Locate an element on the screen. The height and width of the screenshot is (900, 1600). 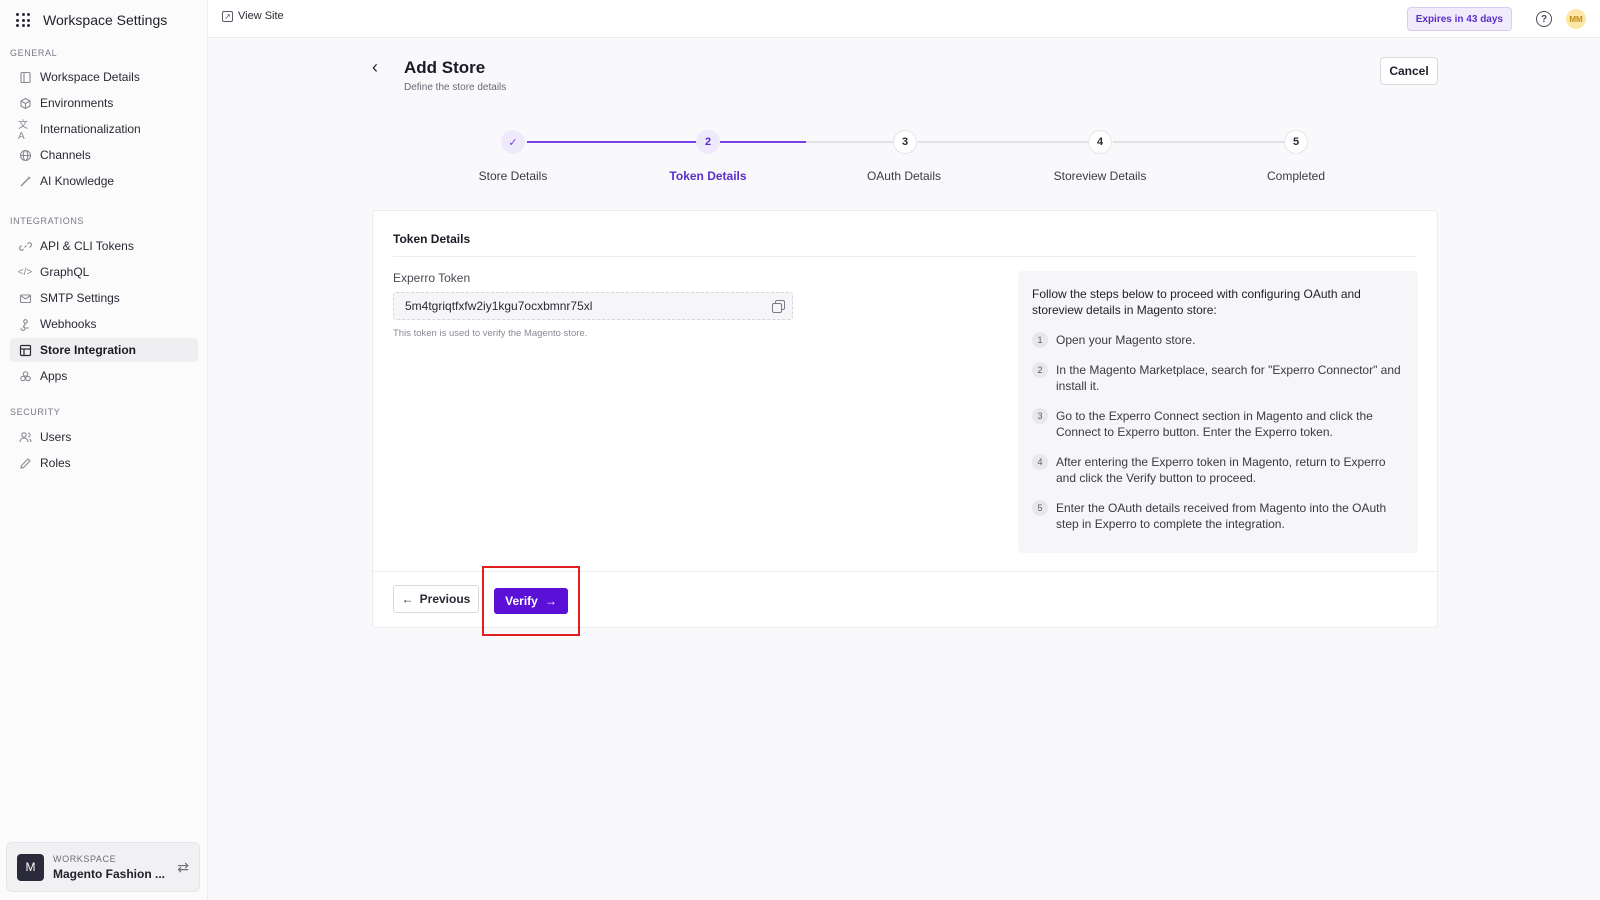
step-5-indicator: 5 is located at coordinates (1296, 142).